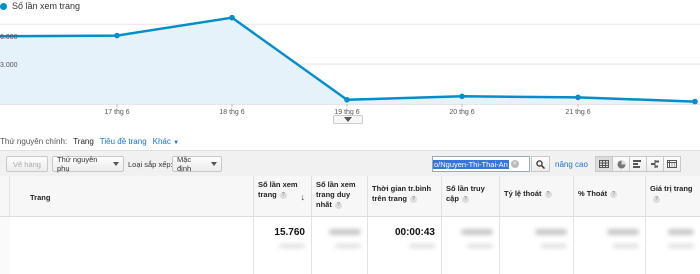  Describe the element at coordinates (197, 164) in the screenshot. I see `sort-type-select: Mặc định` at that location.